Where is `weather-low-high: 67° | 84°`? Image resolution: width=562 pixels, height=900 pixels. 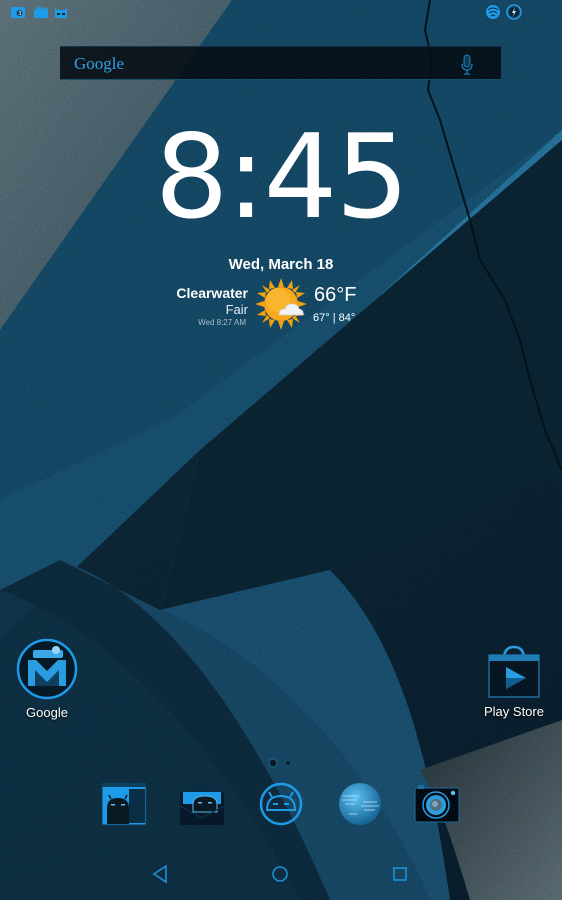
weather-low-high: 67° | 84° is located at coordinates (334, 318).